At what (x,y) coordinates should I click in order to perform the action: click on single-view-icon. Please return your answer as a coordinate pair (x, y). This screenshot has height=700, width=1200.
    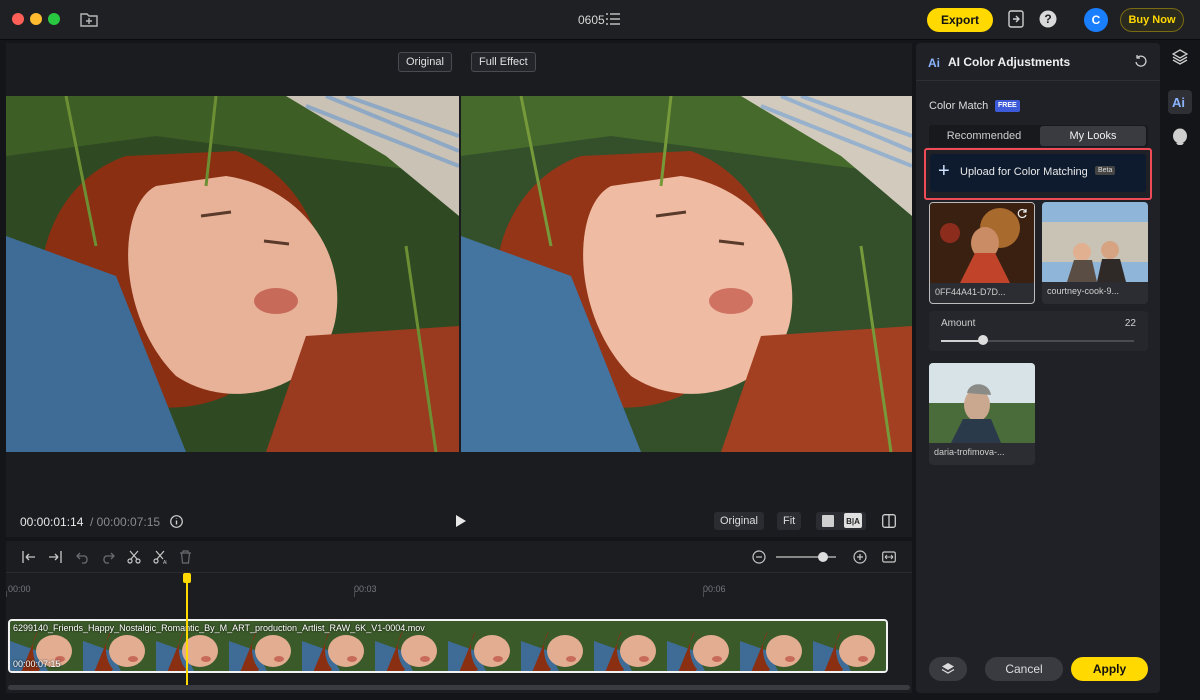
    Looking at the image, I should click on (828, 521).